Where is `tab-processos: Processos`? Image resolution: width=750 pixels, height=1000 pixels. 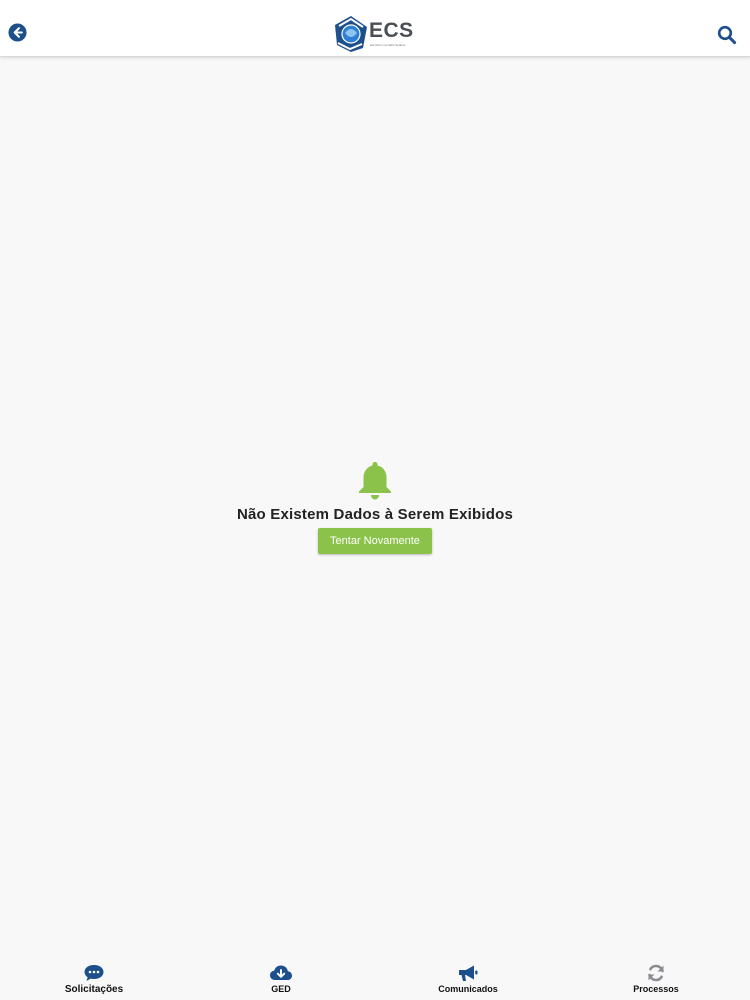 tab-processos: Processos is located at coordinates (656, 978).